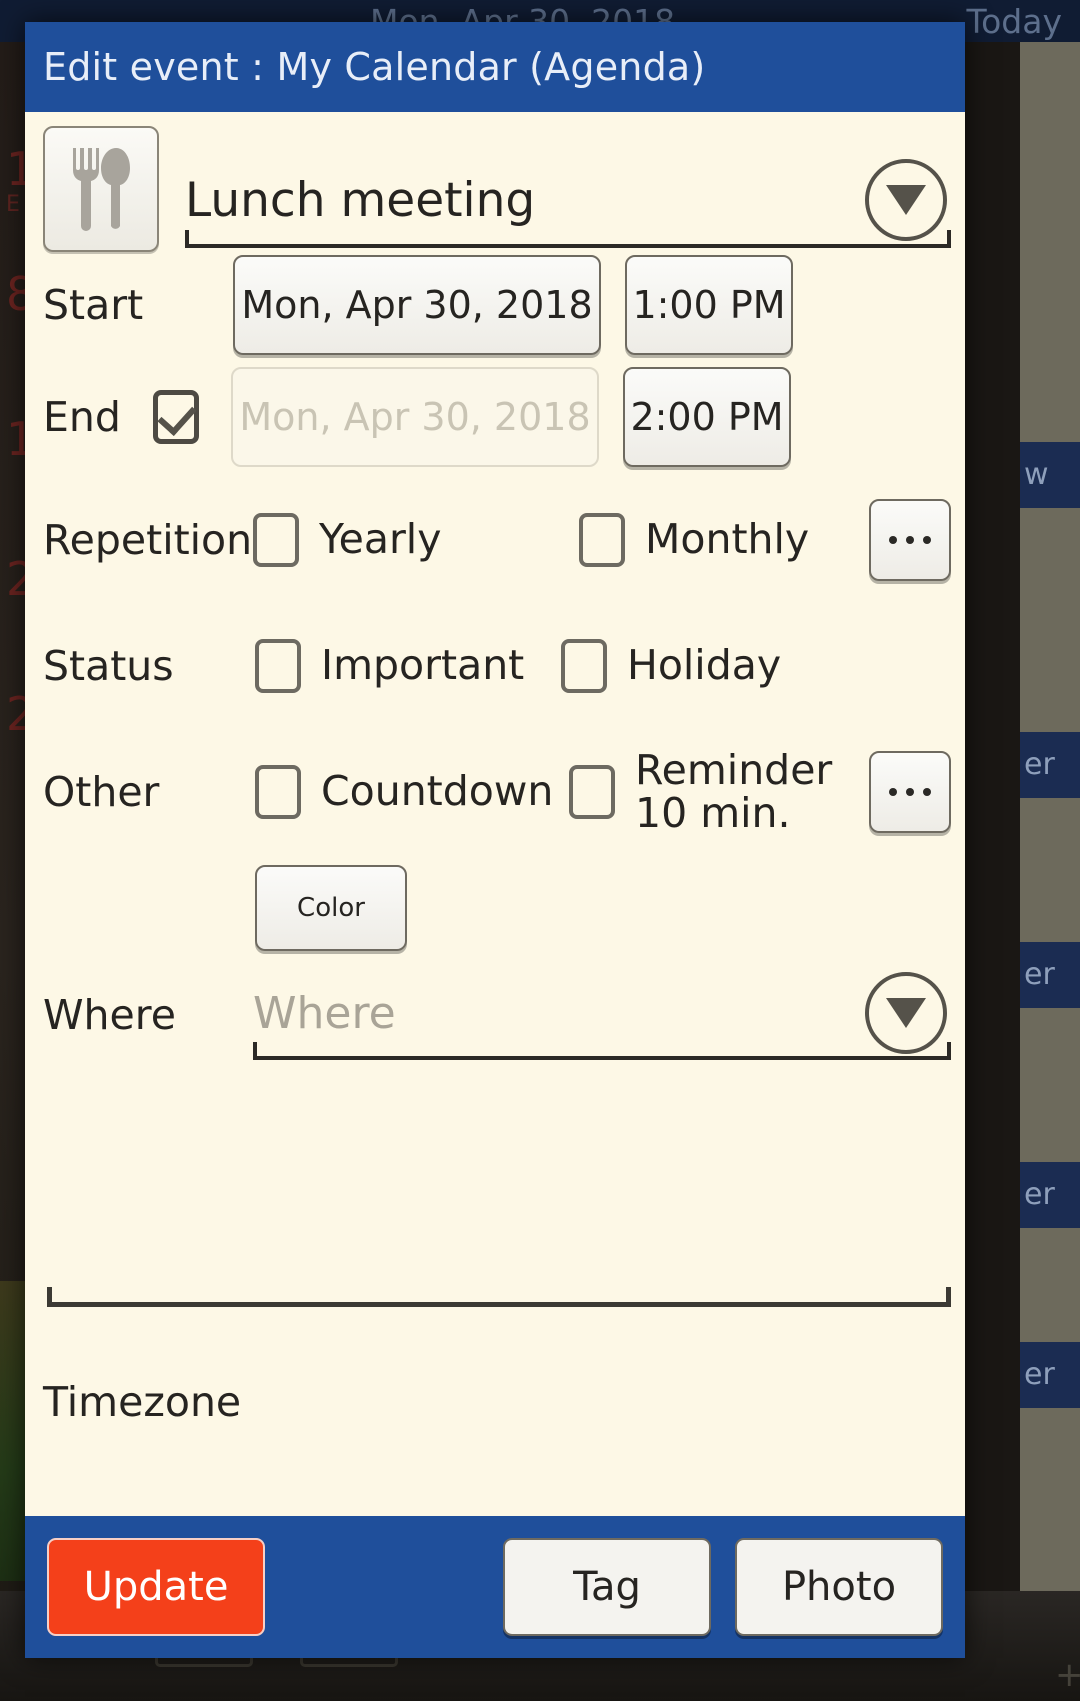  What do you see at coordinates (707, 417) in the screenshot?
I see `end-time-button: 2:00 PM` at bounding box center [707, 417].